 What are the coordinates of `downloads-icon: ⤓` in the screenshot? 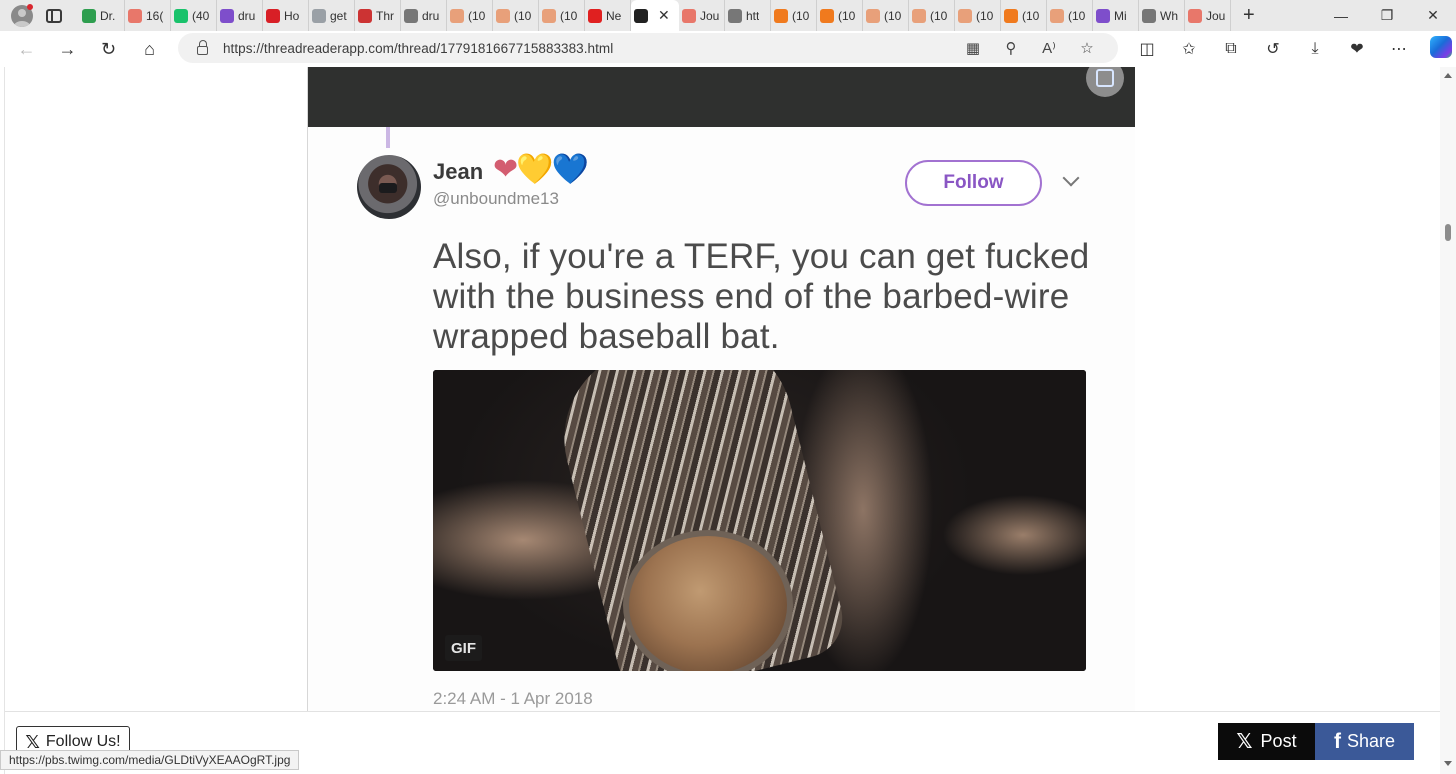 It's located at (1315, 49).